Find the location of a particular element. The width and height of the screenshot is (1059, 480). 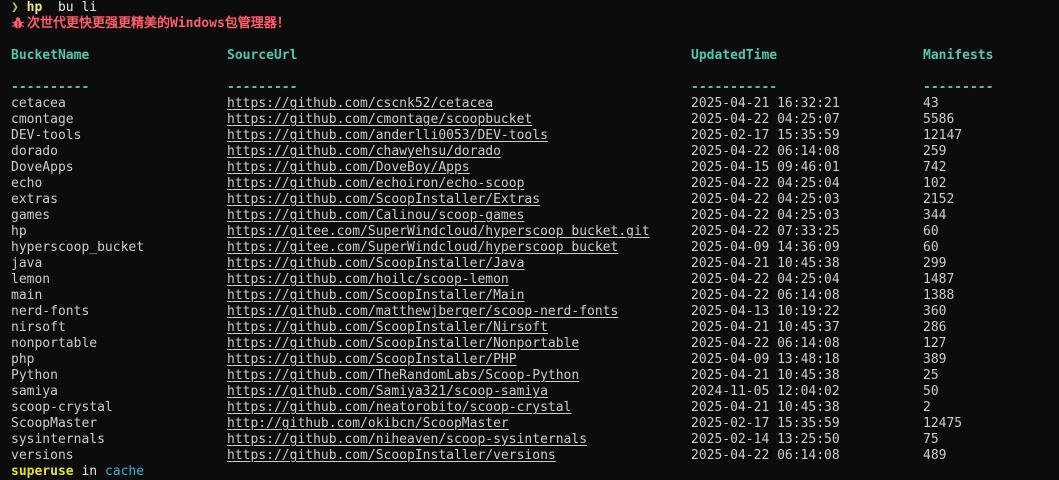

manifests-count-cell: 5586 is located at coordinates (939, 119).